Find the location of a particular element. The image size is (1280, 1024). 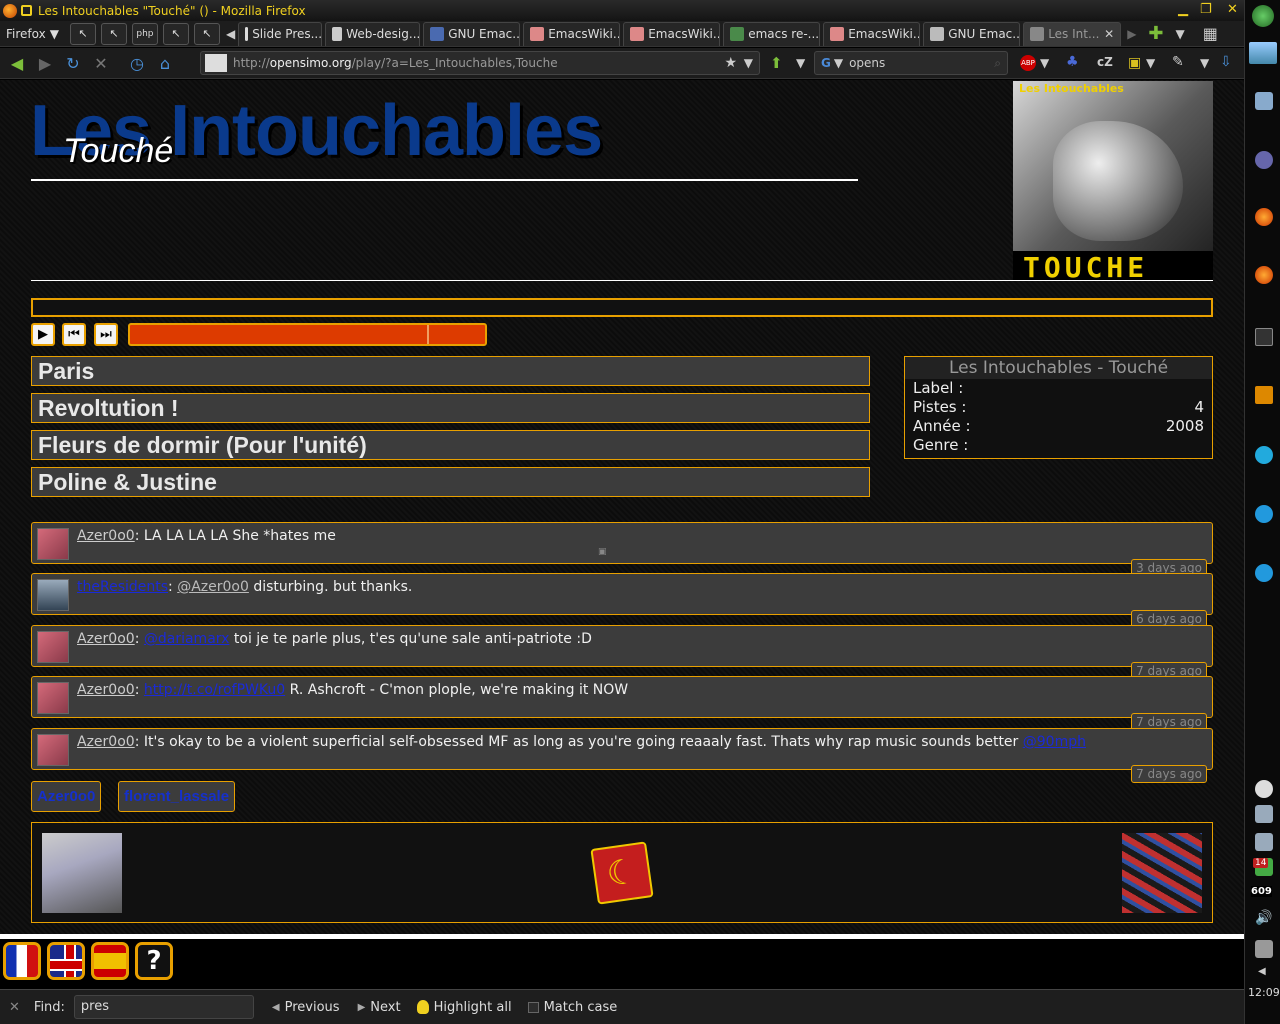

bookmarks-toolbar-icon: ▣ is located at coordinates (1134, 63).